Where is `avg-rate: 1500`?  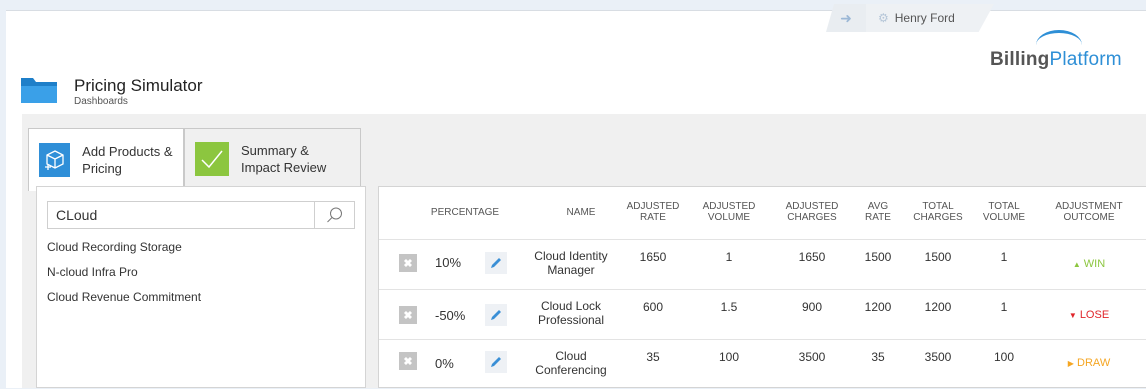
avg-rate: 1500 is located at coordinates (878, 257).